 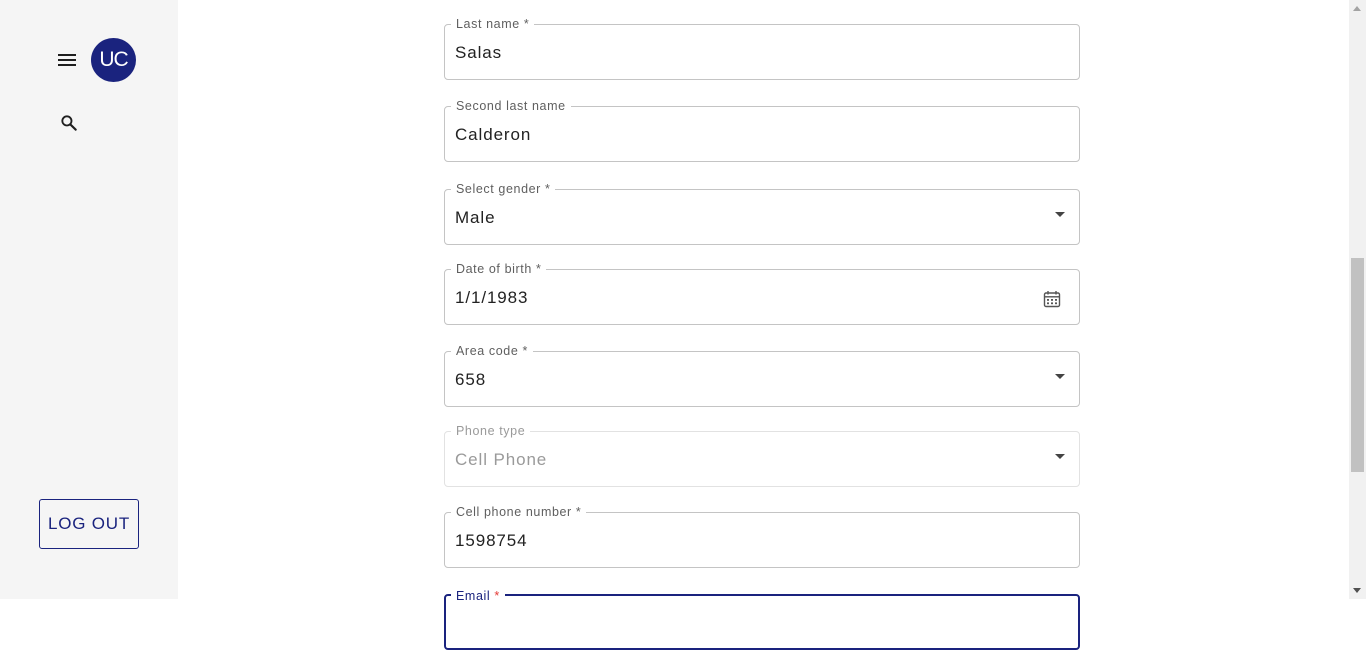 I want to click on scroll-up-arrow-icon, so click(x=1357, y=8).